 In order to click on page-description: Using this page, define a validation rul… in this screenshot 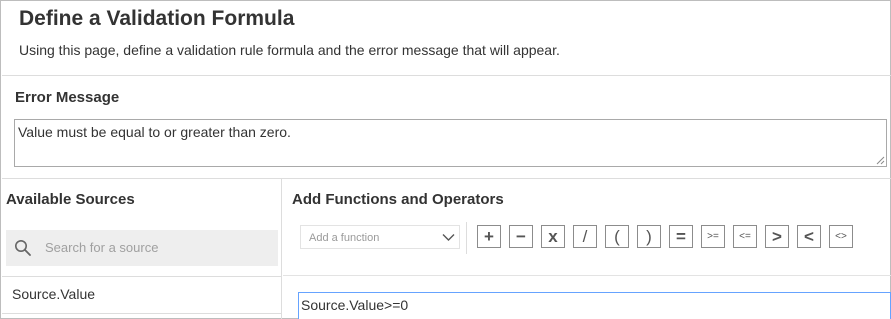, I will do `click(289, 50)`.